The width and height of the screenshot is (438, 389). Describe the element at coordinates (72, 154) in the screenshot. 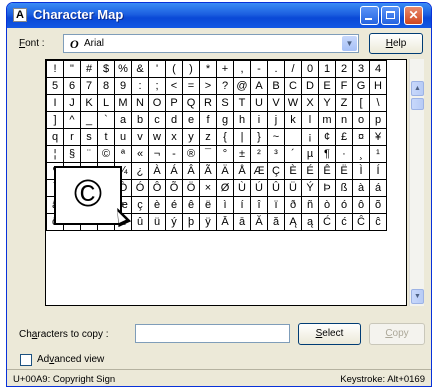

I see `character-cell: §` at that location.